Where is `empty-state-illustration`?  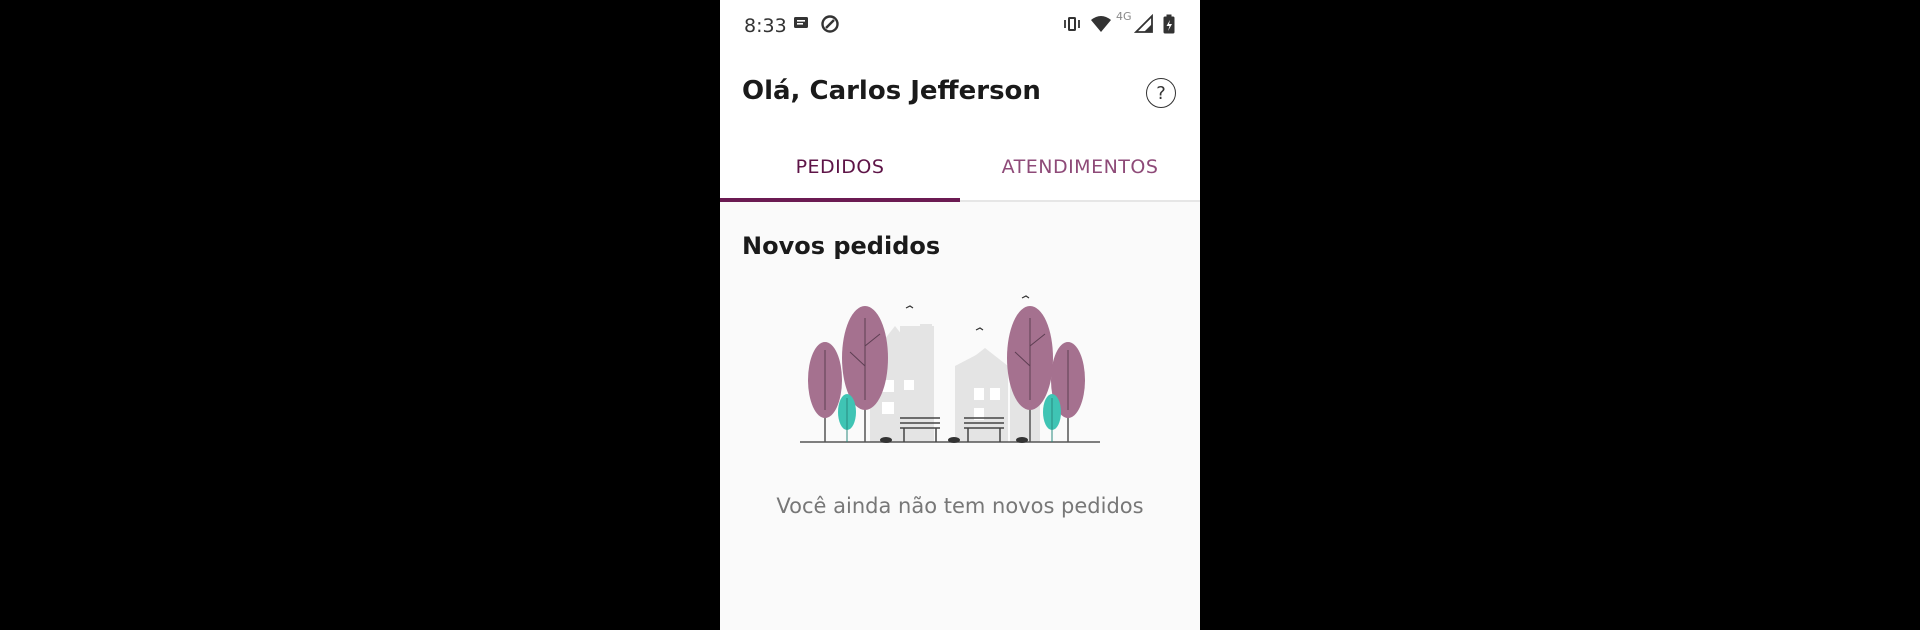
empty-state-illustration is located at coordinates (950, 369).